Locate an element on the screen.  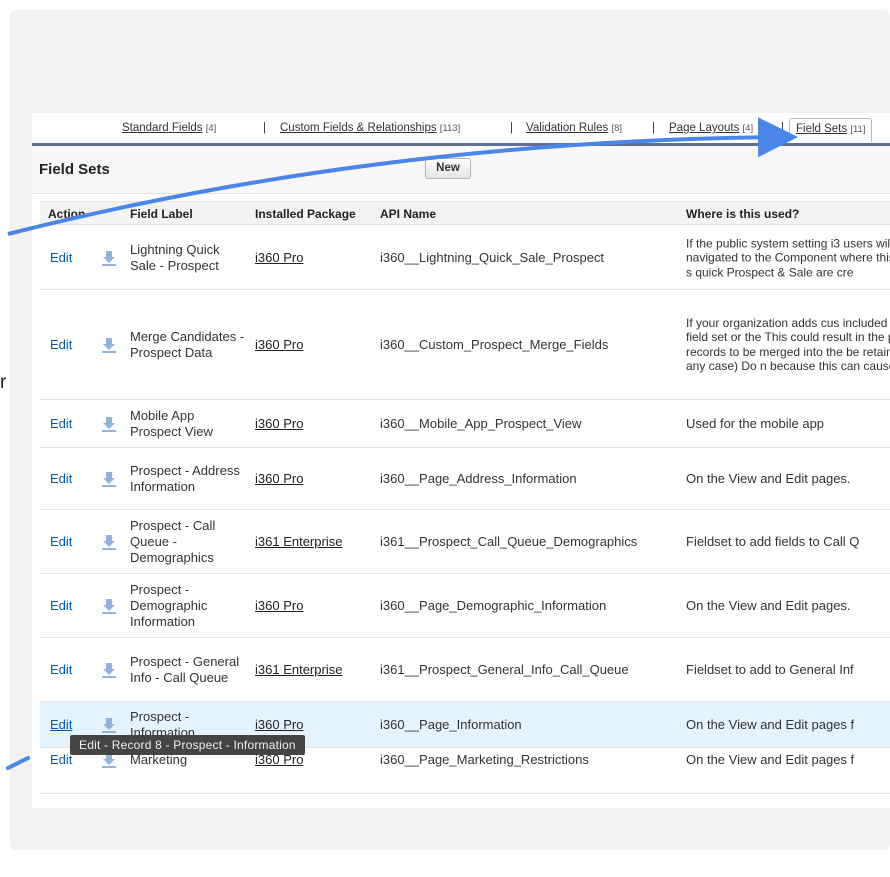
field-label: Prospect - Call Queue - Demographics is located at coordinates (173, 541).